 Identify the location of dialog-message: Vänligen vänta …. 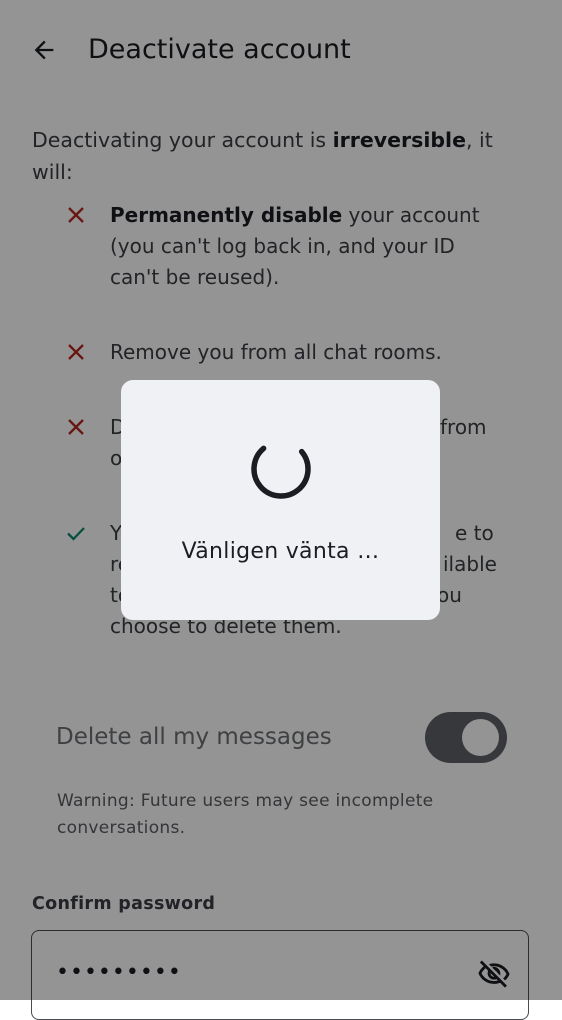
(280, 551).